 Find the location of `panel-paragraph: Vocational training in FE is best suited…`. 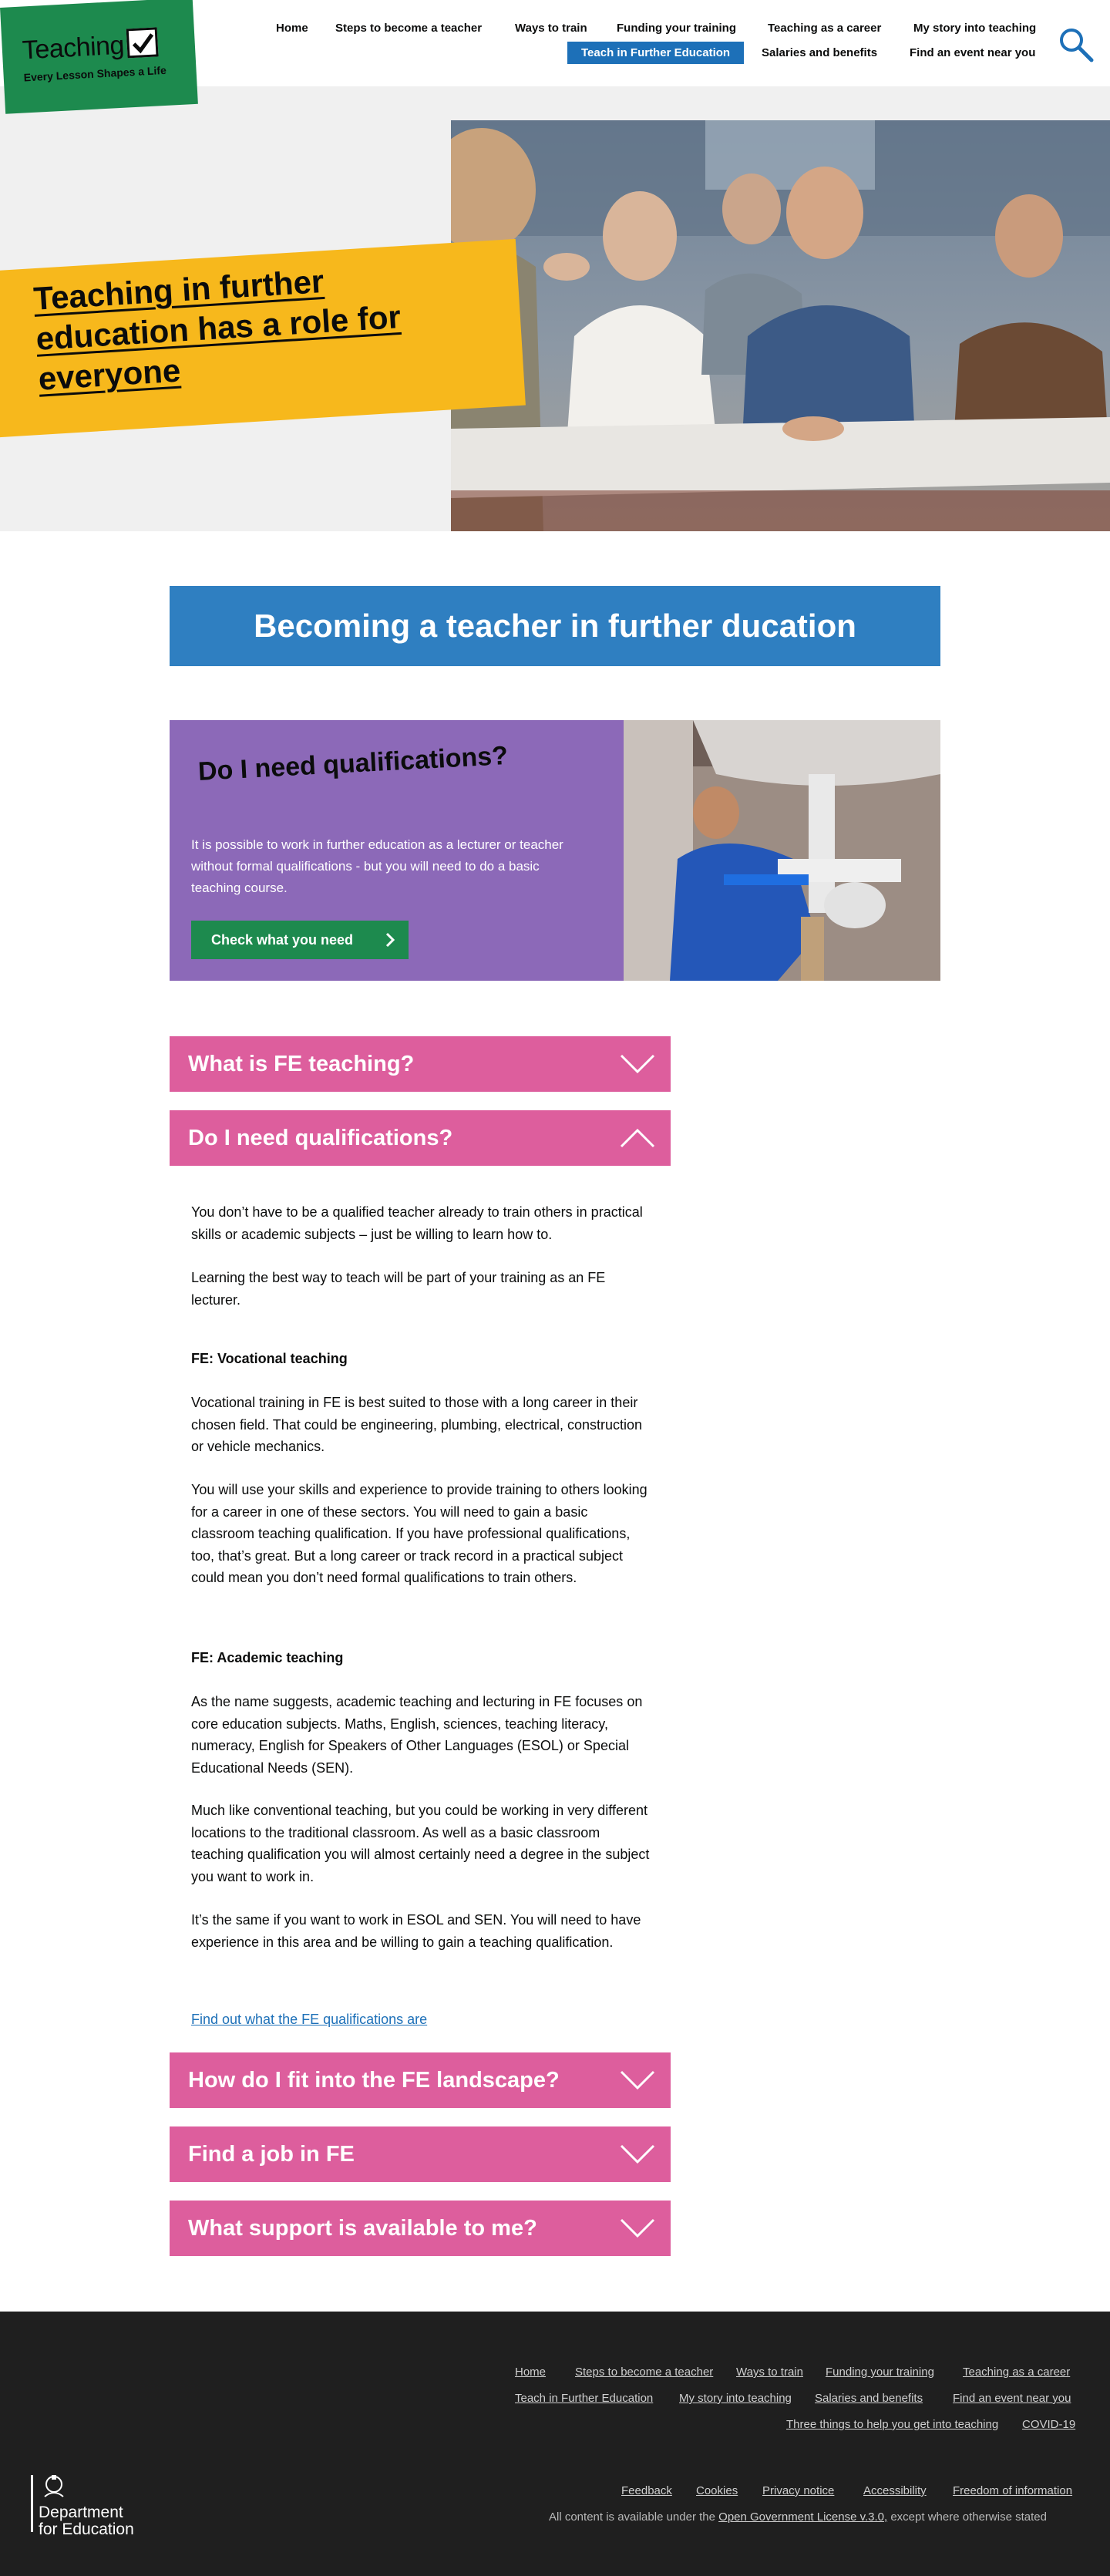

panel-paragraph: Vocational training in FE is best suited… is located at coordinates (417, 1424).